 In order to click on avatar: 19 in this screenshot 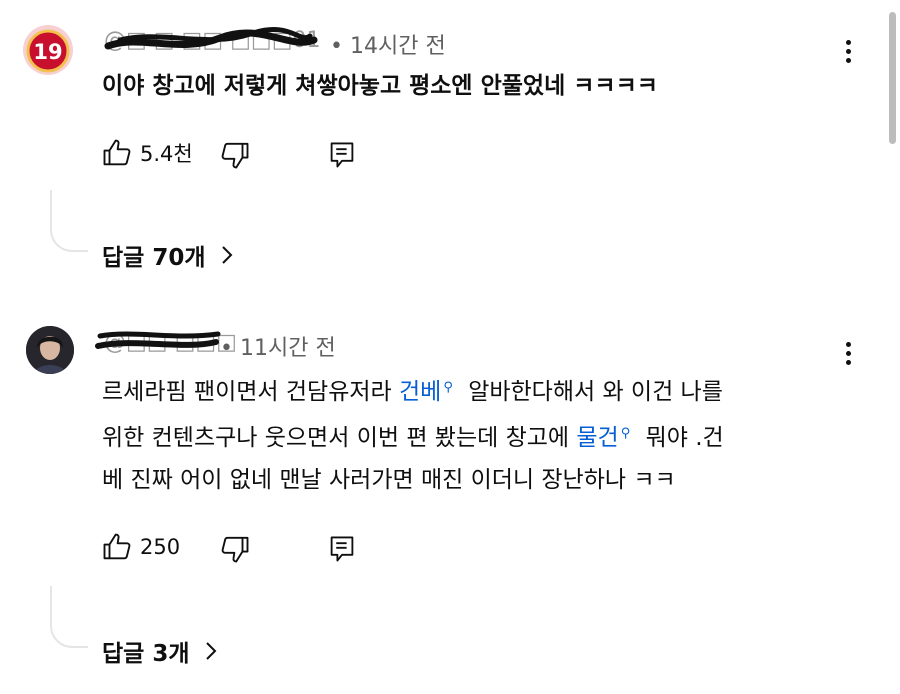, I will do `click(48, 50)`.